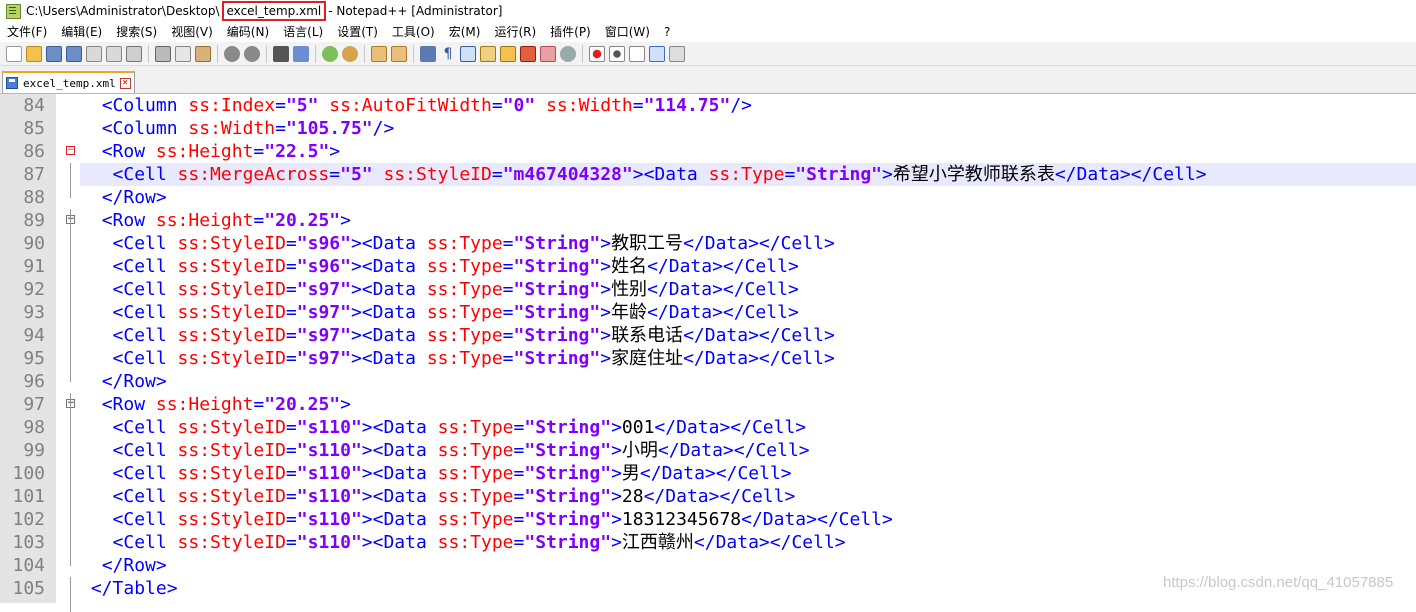 The height and width of the screenshot is (612, 1416). Describe the element at coordinates (183, 53) in the screenshot. I see `copy-icon` at that location.